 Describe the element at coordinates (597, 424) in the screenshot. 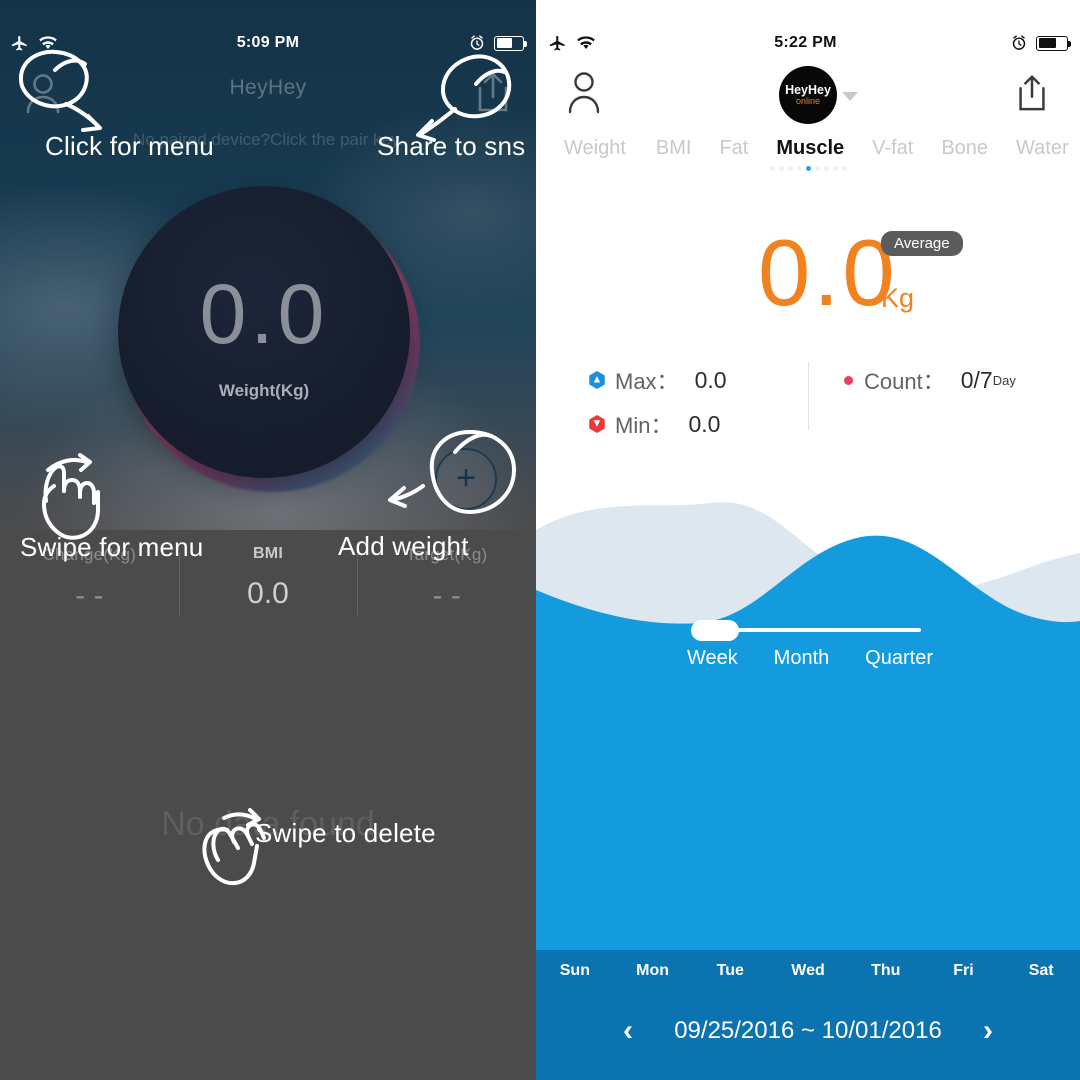

I see `red-hexagon-down-icon: ▼` at that location.